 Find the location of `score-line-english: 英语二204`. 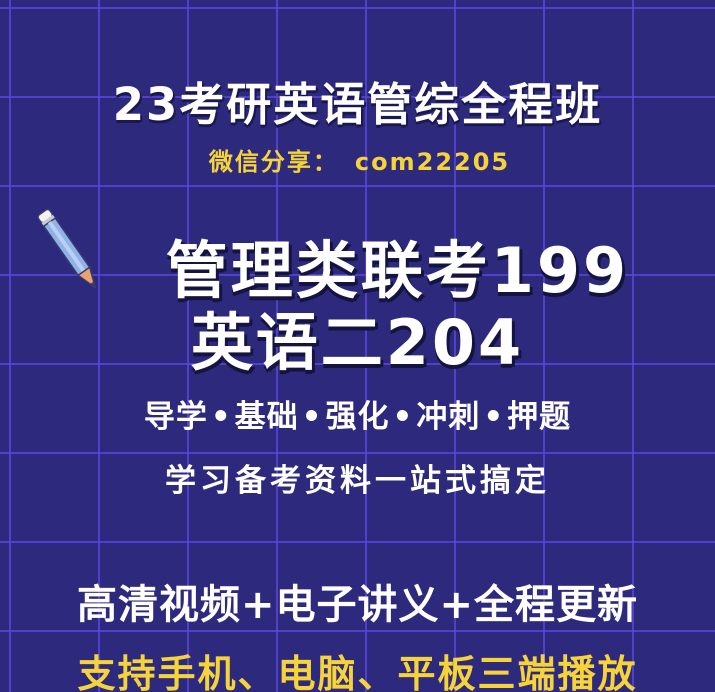

score-line-english: 英语二204 is located at coordinates (357, 342).